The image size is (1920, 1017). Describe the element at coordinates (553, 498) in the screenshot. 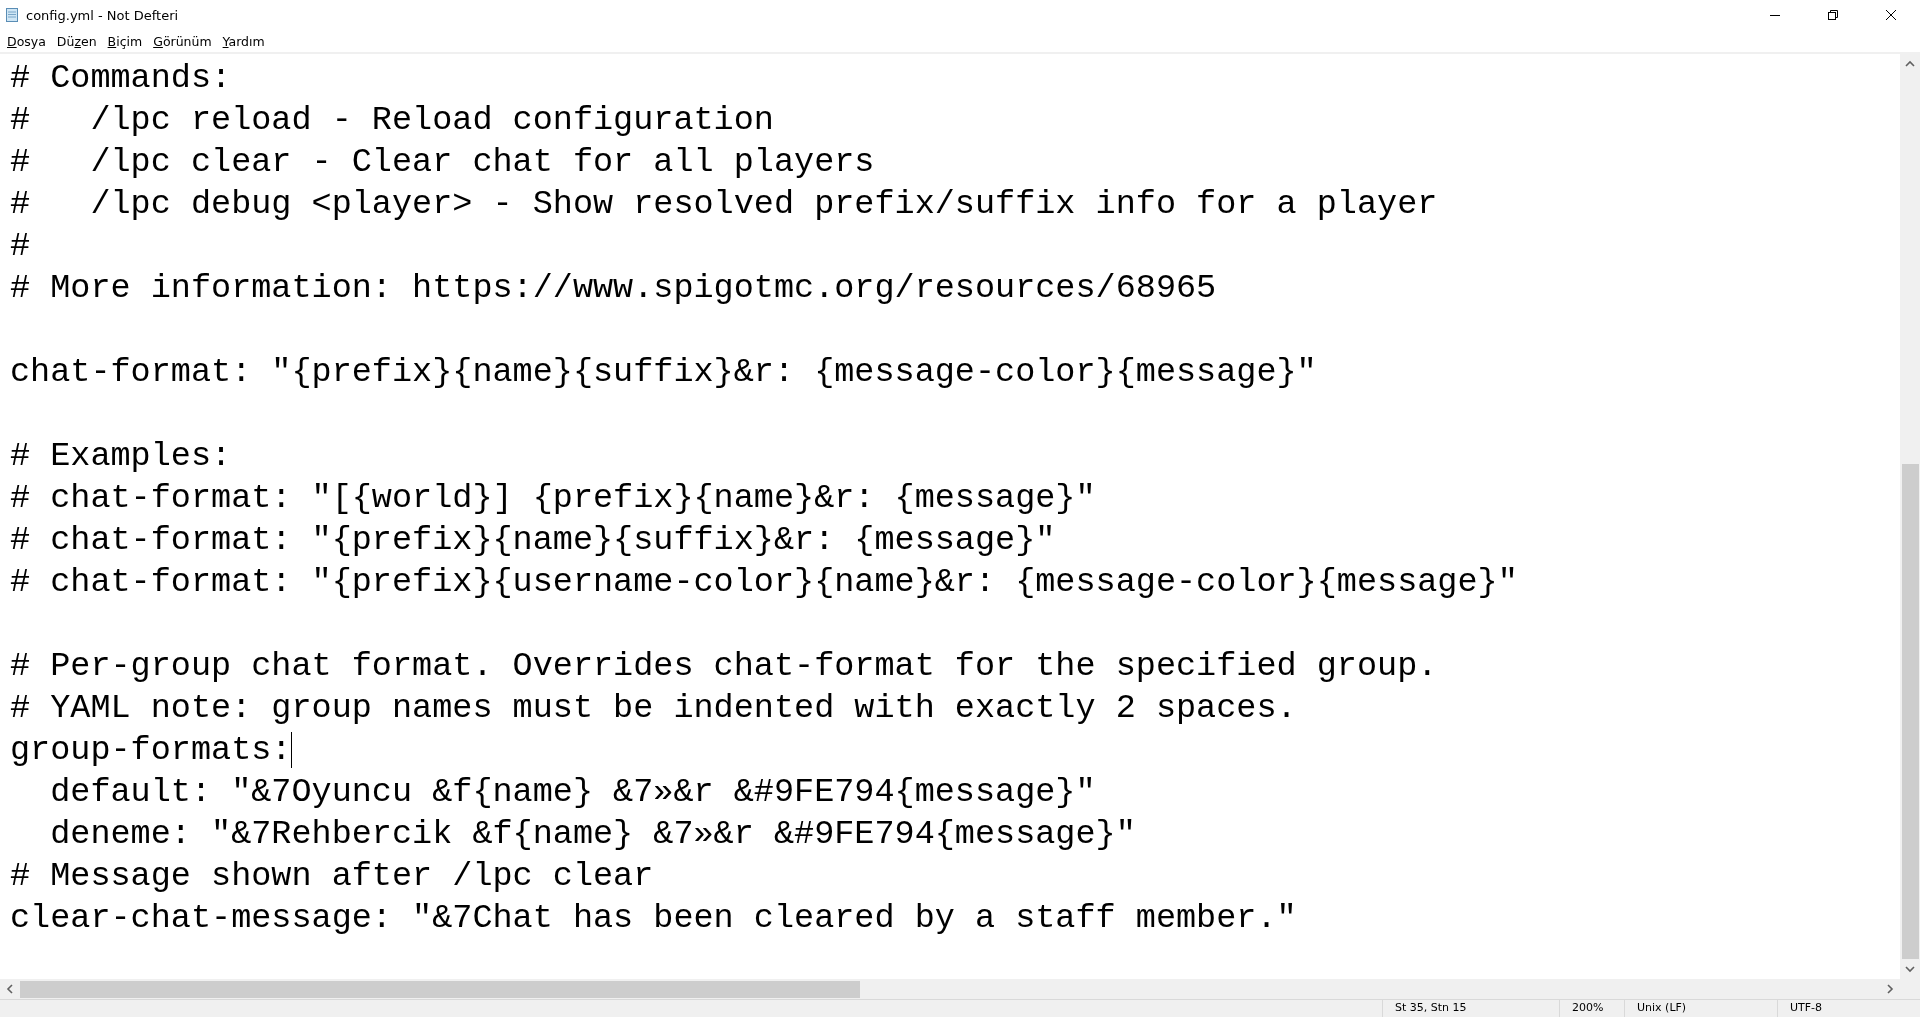

I see `code-line: # chat-format: "[{world}] {prefix}{name}&r: {message}"` at that location.